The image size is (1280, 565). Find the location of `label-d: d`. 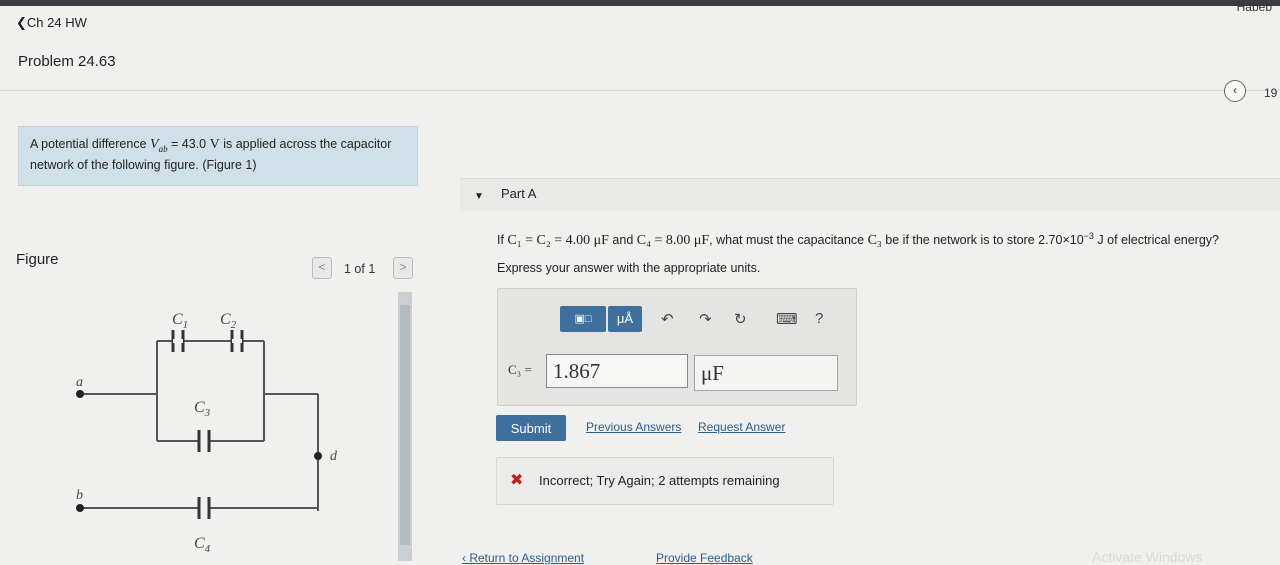

label-d: d is located at coordinates (334, 456).